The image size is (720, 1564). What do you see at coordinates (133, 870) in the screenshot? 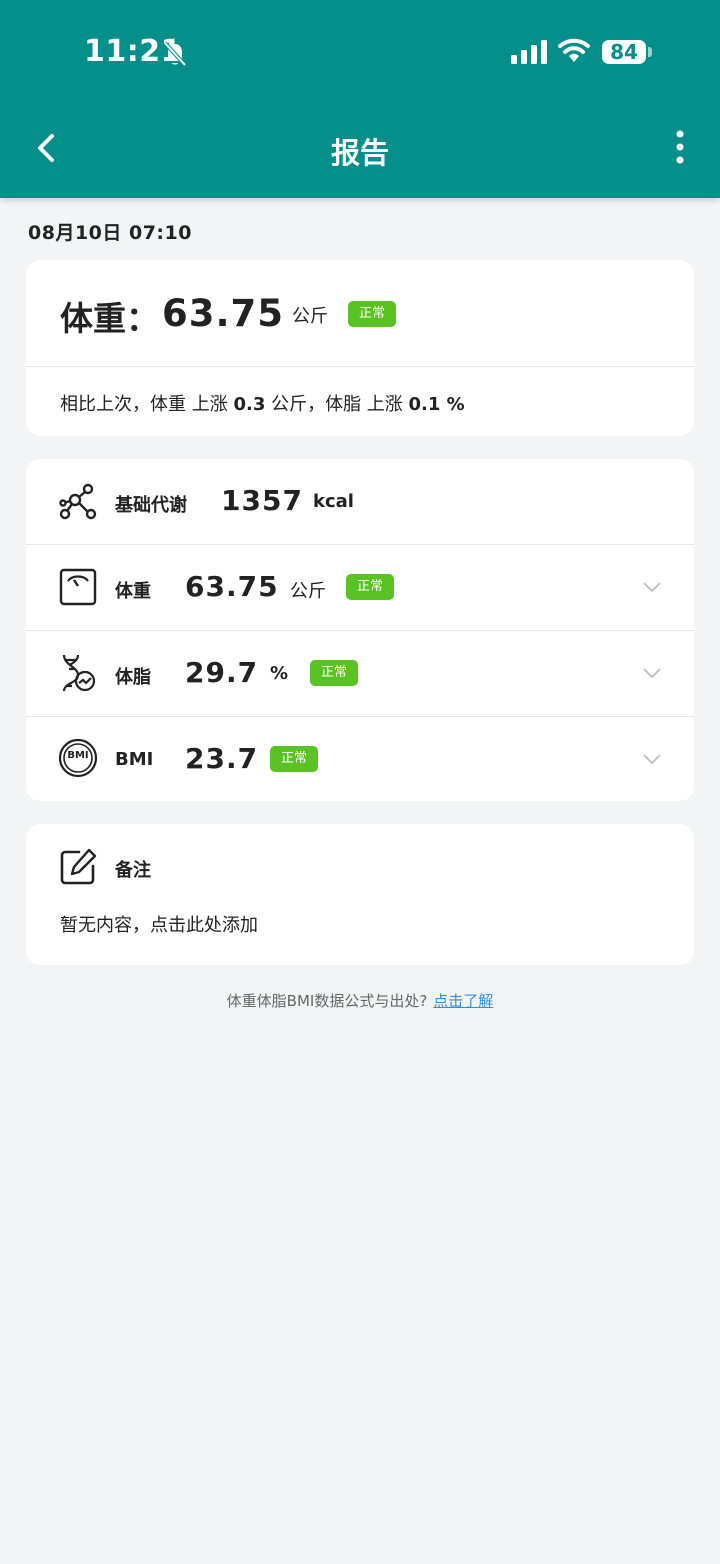
I see `note-label: 备注` at bounding box center [133, 870].